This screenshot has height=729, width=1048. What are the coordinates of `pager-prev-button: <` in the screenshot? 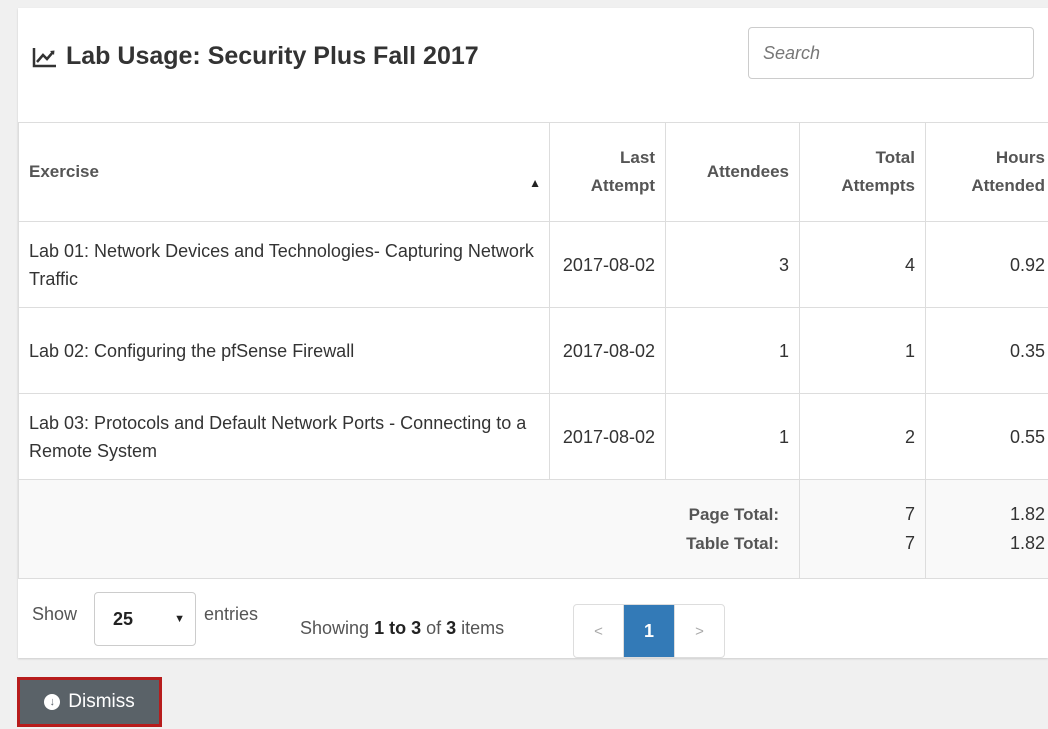 It's located at (599, 631).